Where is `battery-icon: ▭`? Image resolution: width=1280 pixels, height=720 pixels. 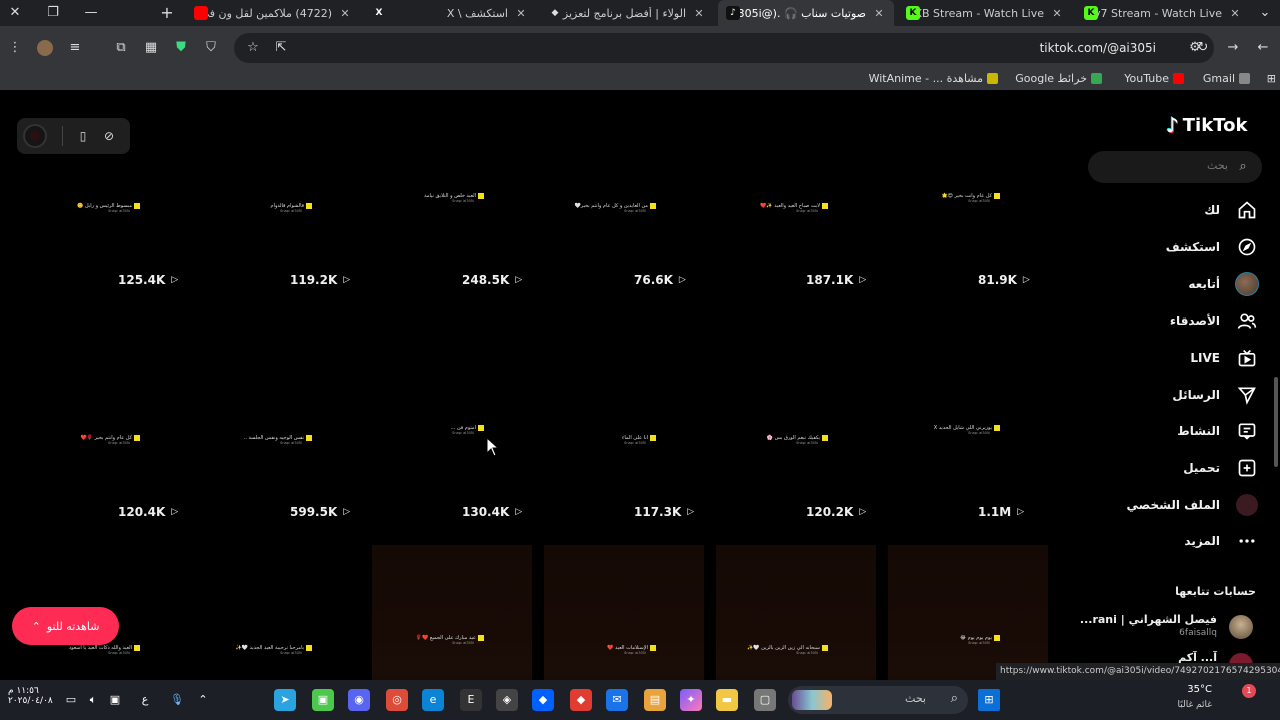
battery-icon: ▭ is located at coordinates (71, 700).